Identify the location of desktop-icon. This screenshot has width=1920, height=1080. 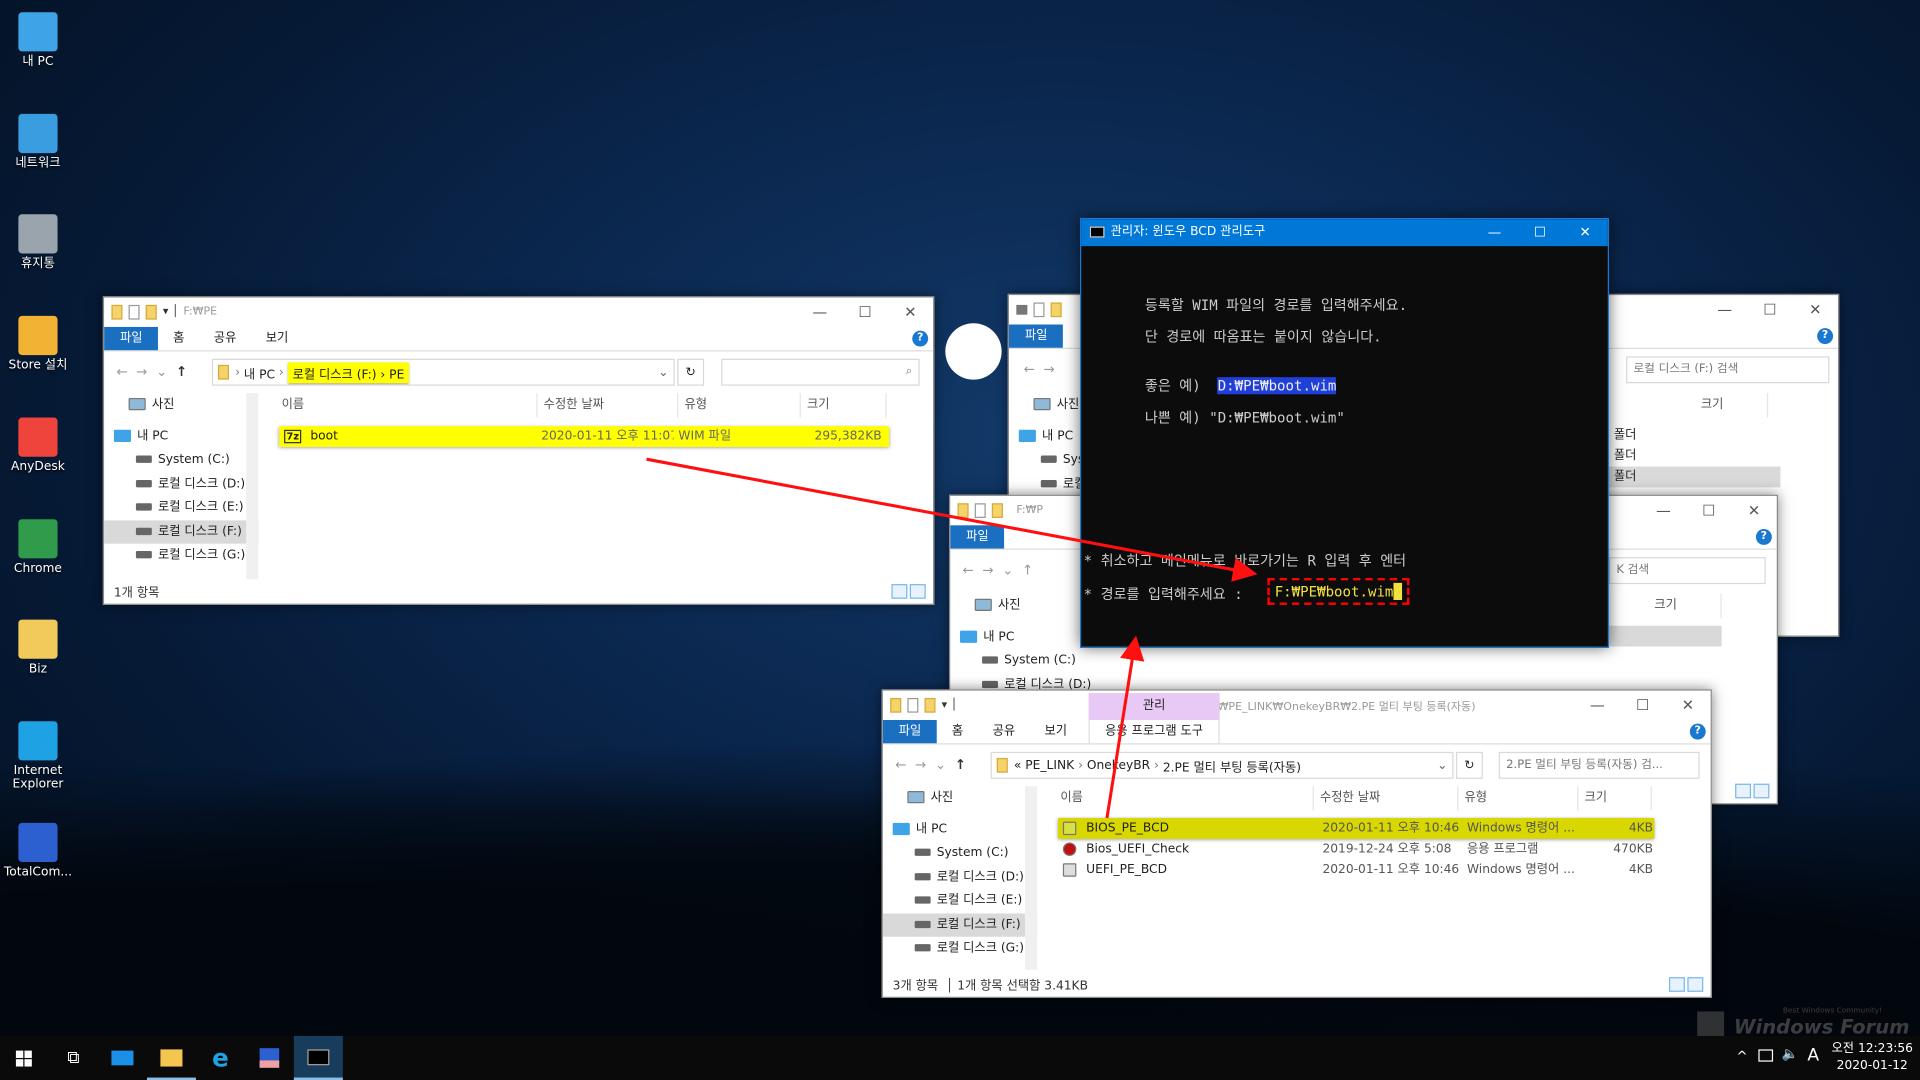
(122, 1058).